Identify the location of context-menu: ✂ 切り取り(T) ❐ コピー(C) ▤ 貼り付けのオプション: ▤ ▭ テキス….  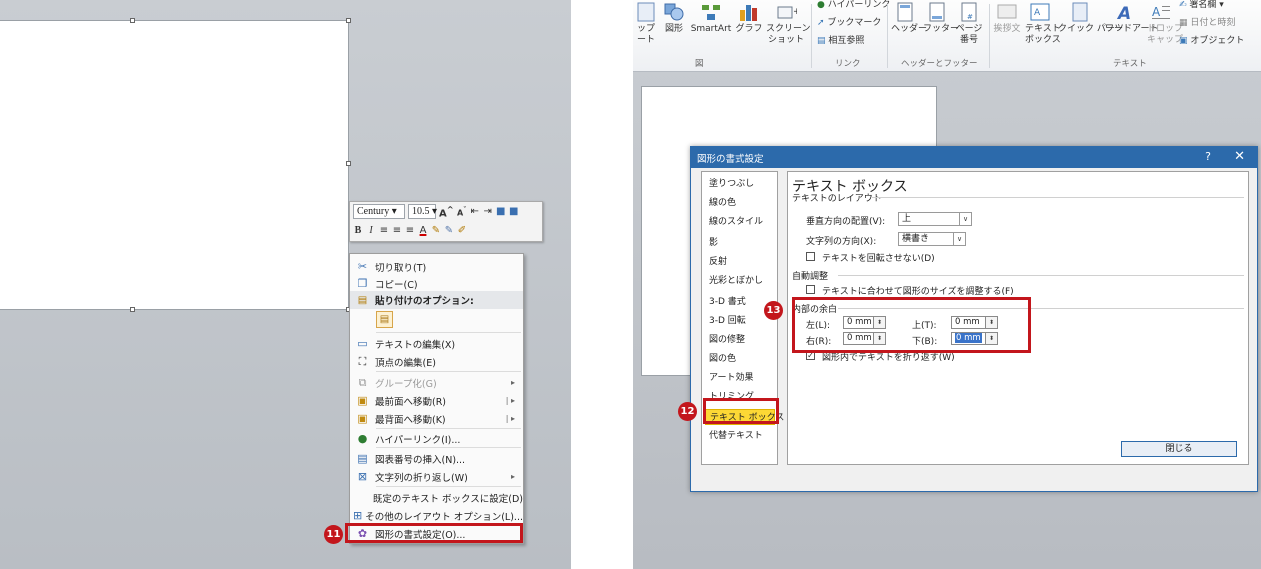
(436, 398).